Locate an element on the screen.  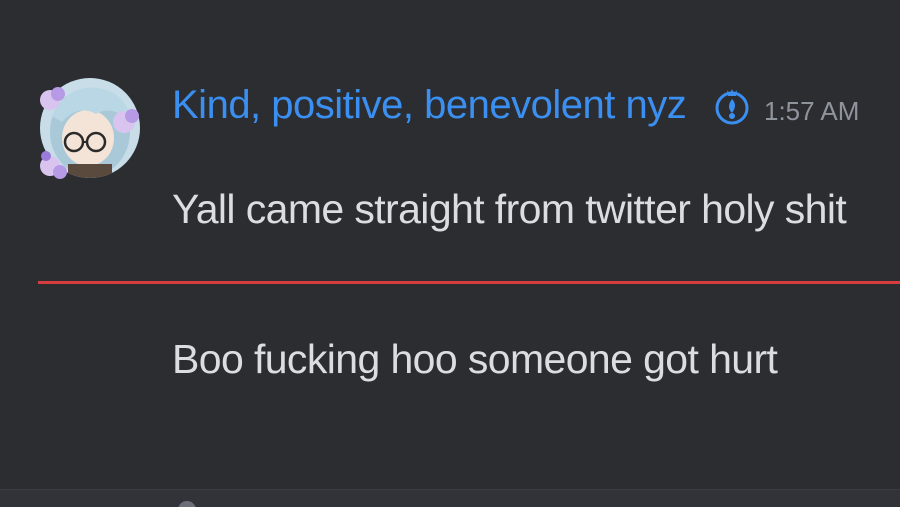
blue-role-badge-icon is located at coordinates (732, 107).